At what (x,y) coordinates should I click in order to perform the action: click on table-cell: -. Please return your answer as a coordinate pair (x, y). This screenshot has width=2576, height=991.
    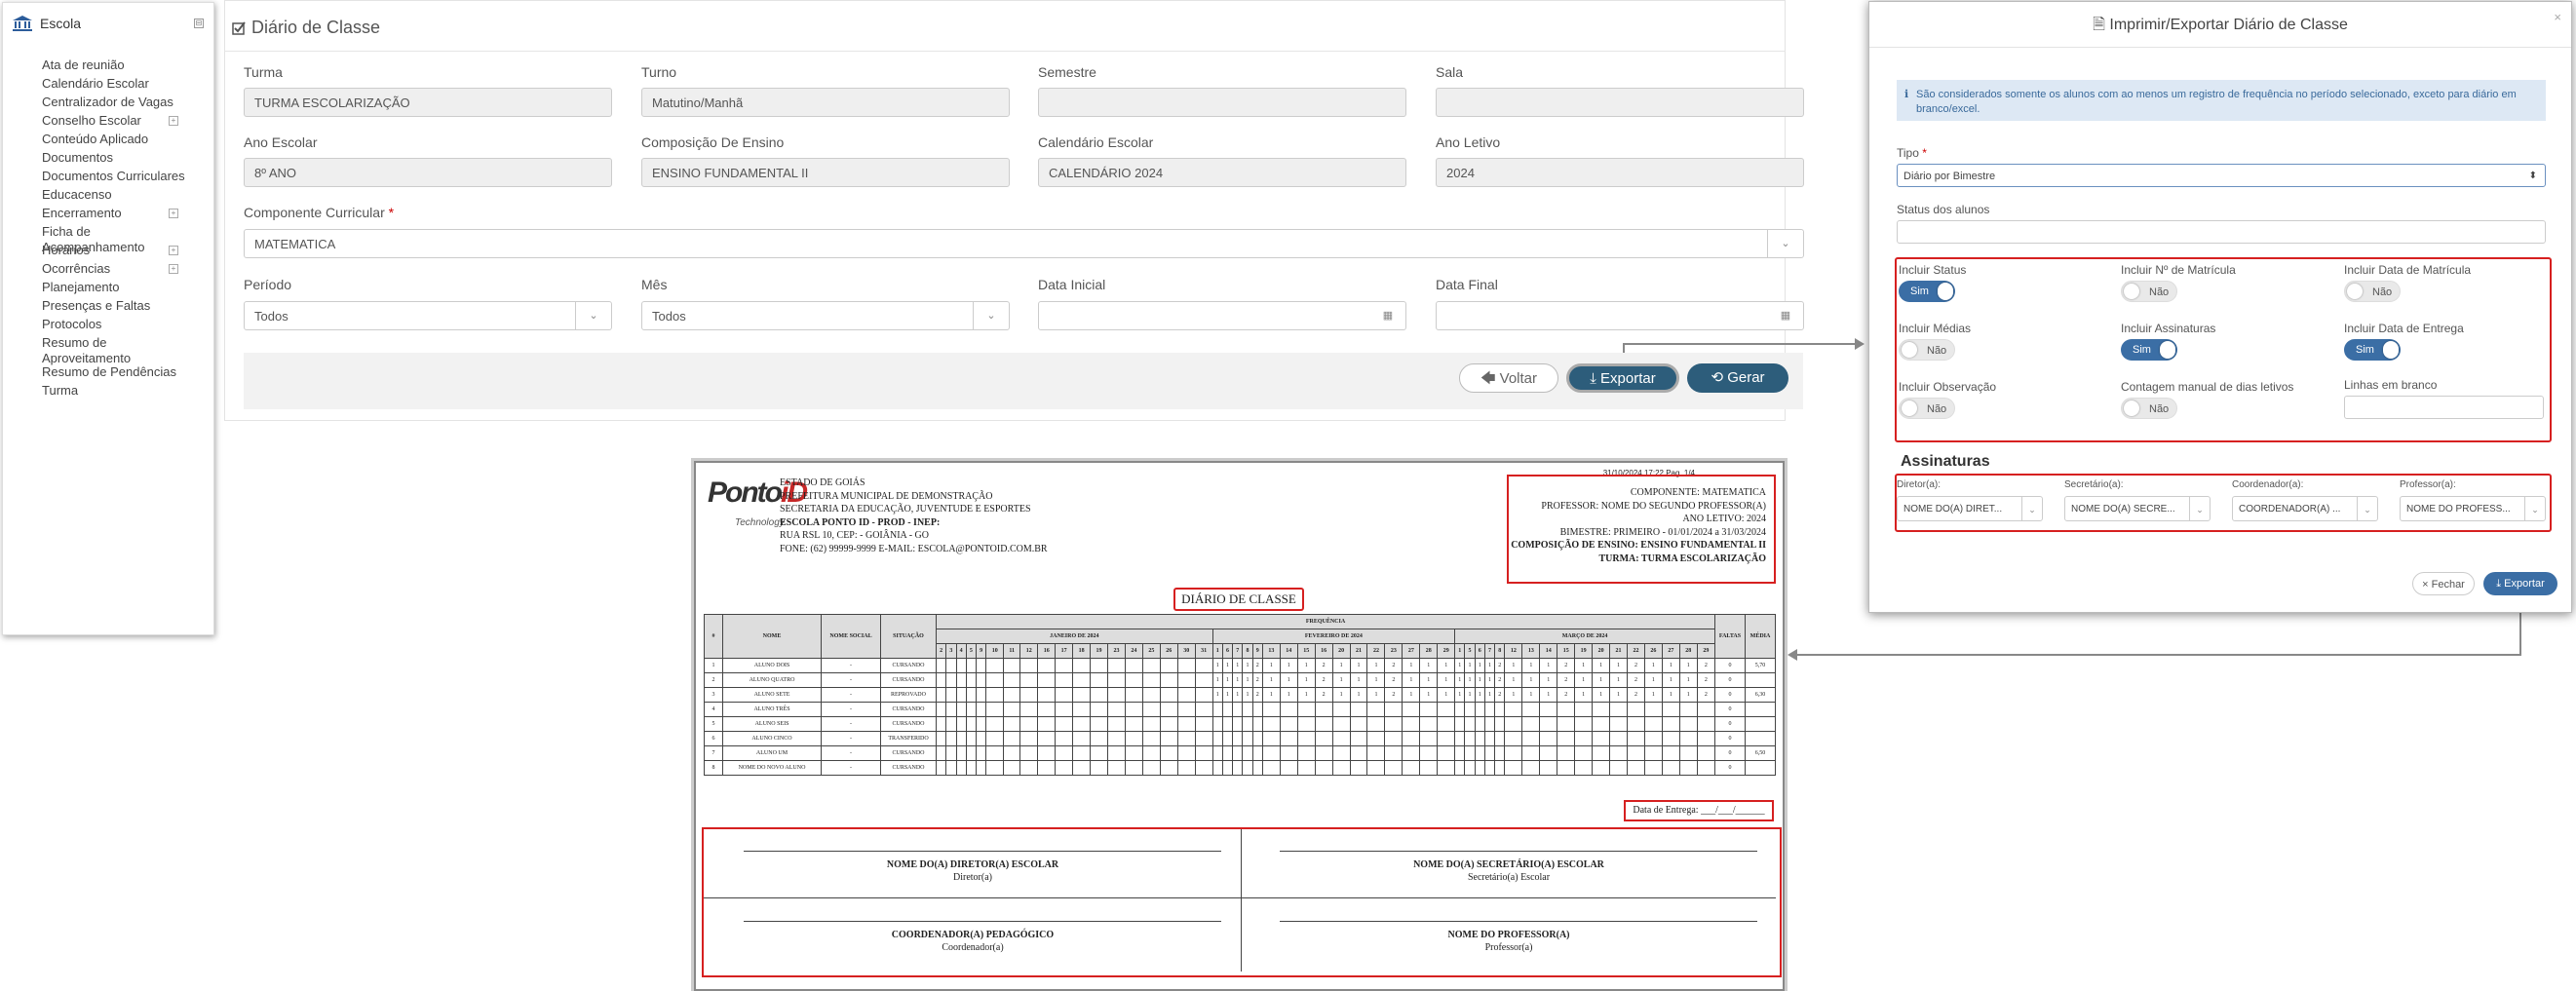
    Looking at the image, I should click on (851, 738).